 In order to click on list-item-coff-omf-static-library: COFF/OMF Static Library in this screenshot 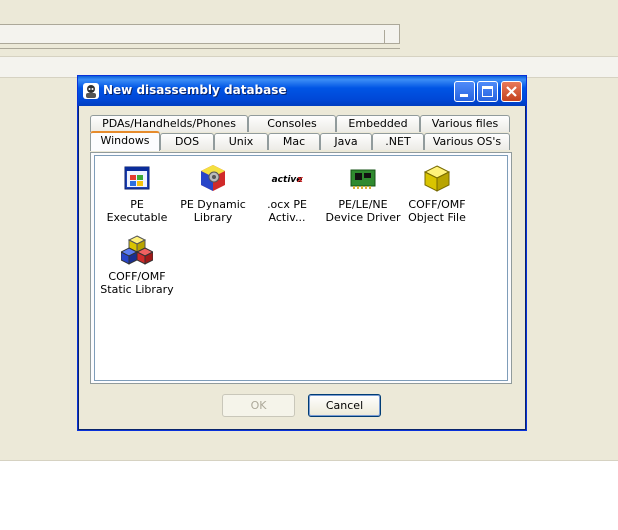, I will do `click(137, 265)`.